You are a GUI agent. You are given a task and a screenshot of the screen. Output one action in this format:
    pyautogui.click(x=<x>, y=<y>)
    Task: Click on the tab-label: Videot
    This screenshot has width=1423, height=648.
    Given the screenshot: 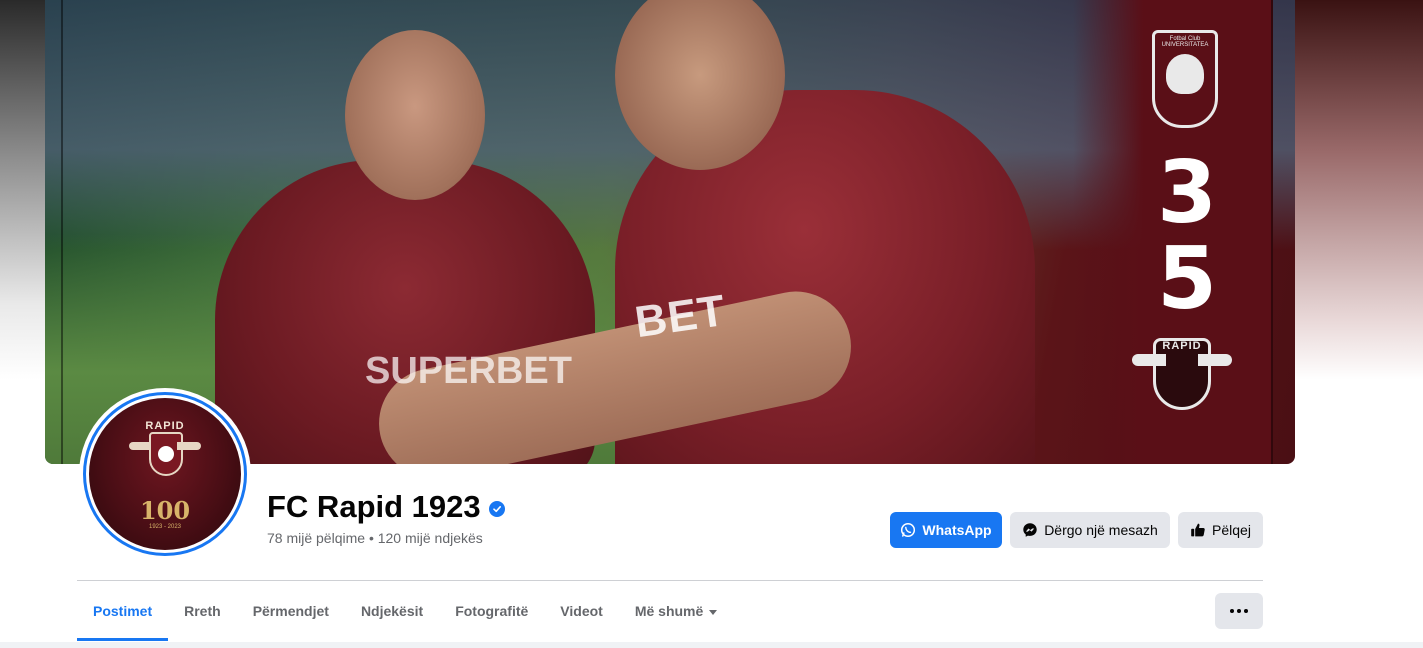 What is the action you would take?
    pyautogui.click(x=581, y=611)
    